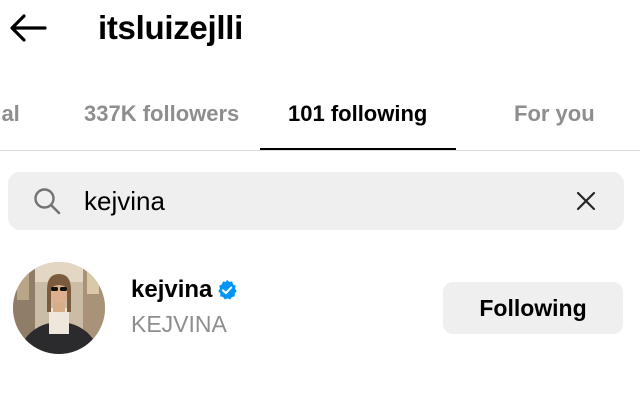  I want to click on result-full-name: KEJVINA, so click(179, 324).